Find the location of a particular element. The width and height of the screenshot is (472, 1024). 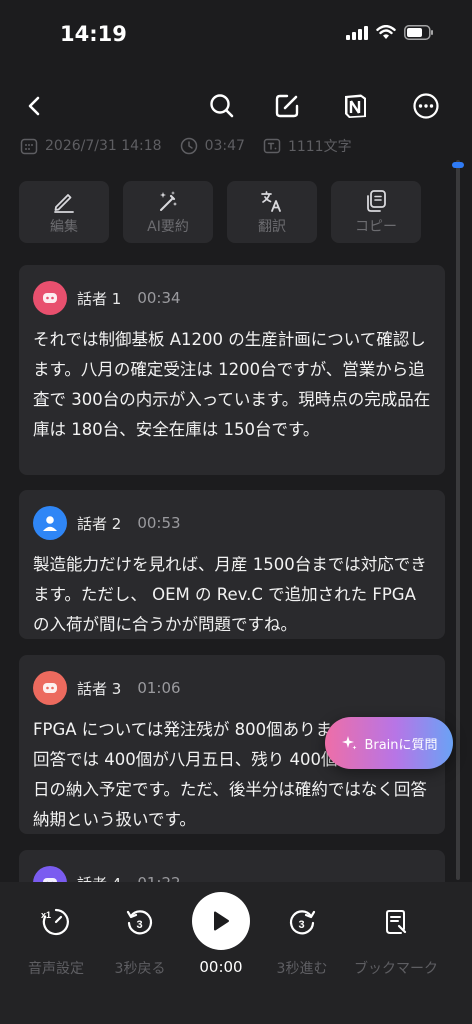

search-icon is located at coordinates (222, 106).